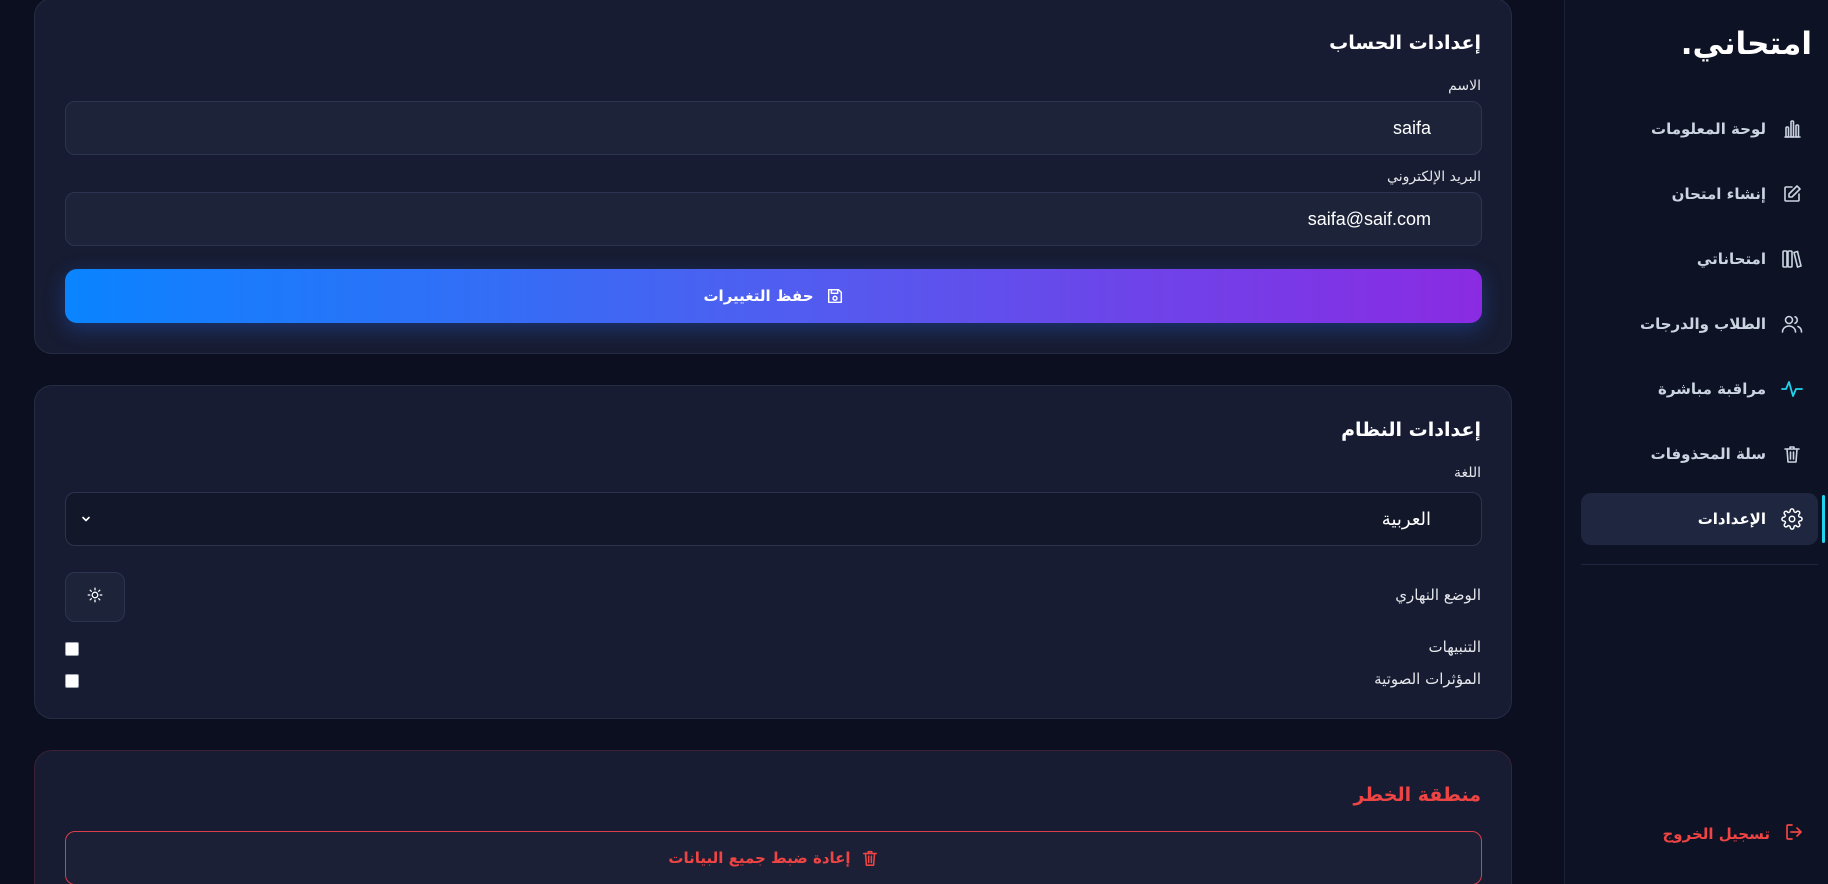 Image resolution: width=1828 pixels, height=884 pixels. What do you see at coordinates (773, 128) in the screenshot?
I see `name-input` at bounding box center [773, 128].